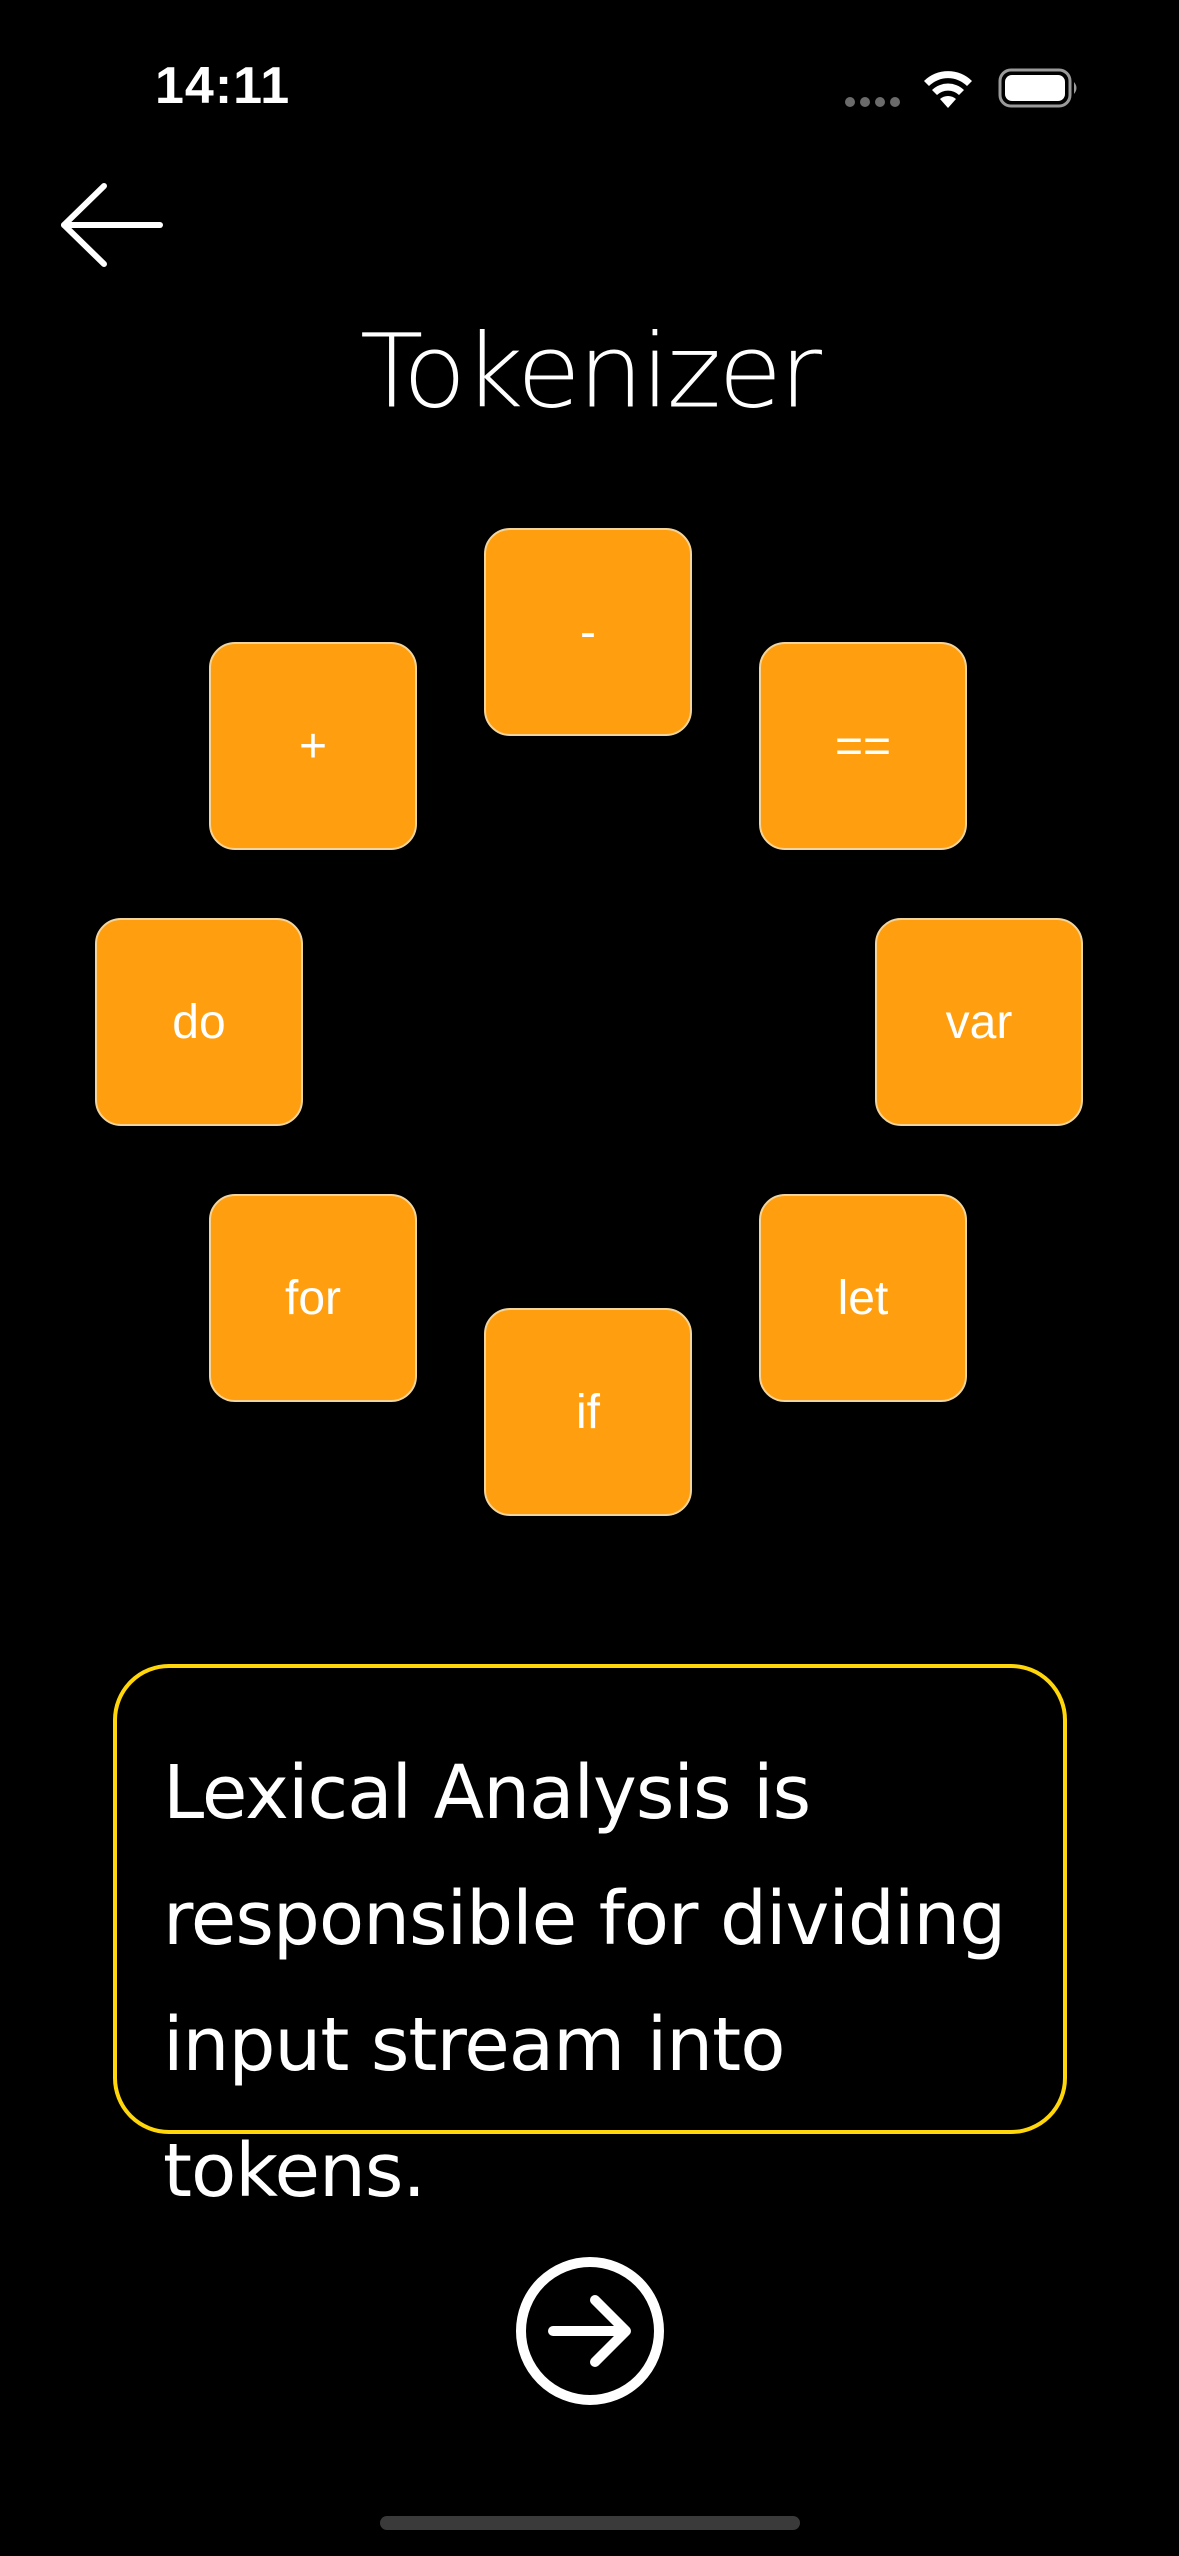  What do you see at coordinates (979, 1022) in the screenshot?
I see `token-tile-var: var` at bounding box center [979, 1022].